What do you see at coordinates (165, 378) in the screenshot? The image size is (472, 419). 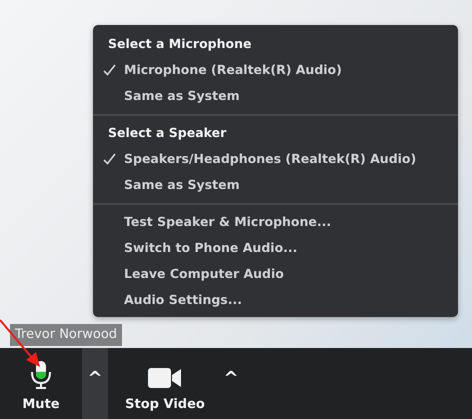 I see `video-camera-icon` at bounding box center [165, 378].